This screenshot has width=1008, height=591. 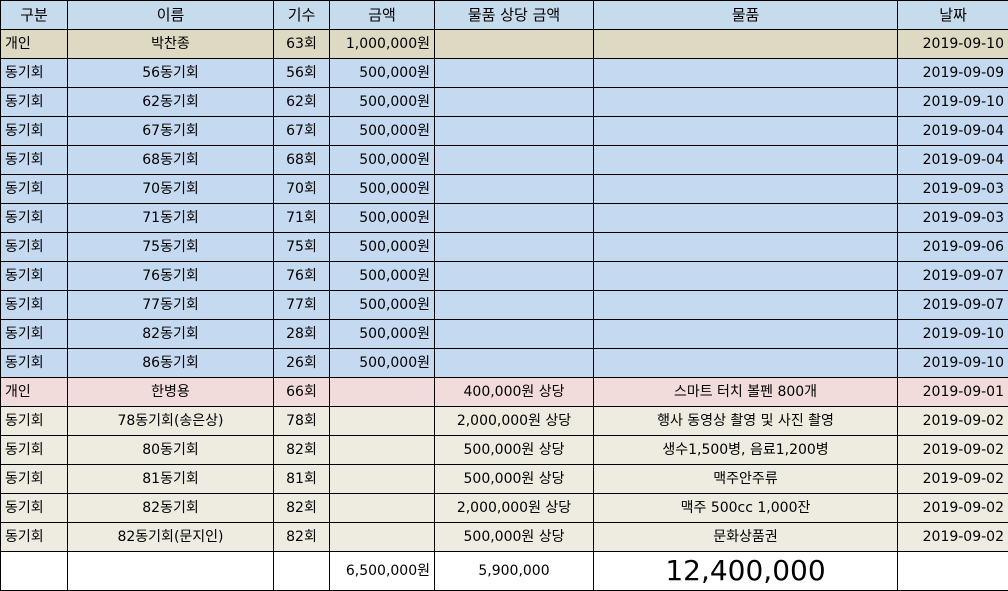 I want to click on cell-name: 56동기회, so click(x=170, y=73).